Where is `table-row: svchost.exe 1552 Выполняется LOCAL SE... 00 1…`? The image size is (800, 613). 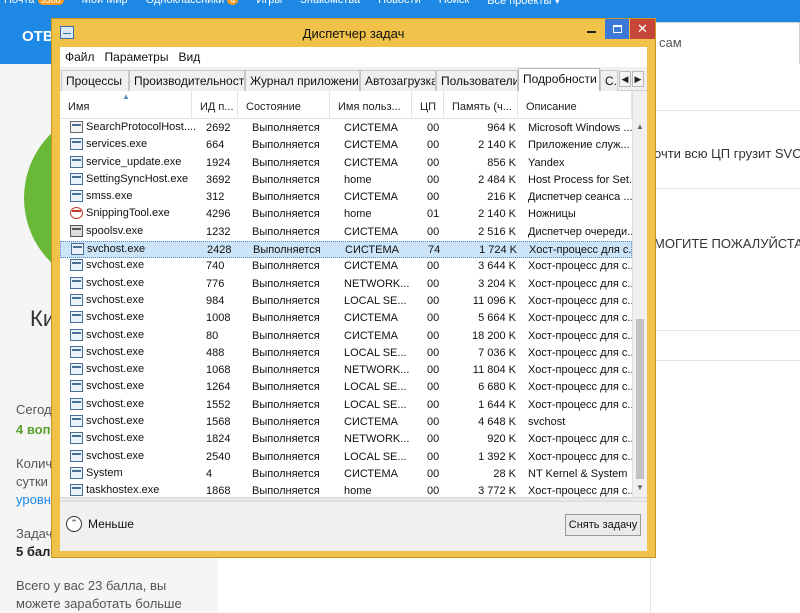
table-row: svchost.exe 1552 Выполняется LOCAL SE... 00 1… is located at coordinates (346, 405).